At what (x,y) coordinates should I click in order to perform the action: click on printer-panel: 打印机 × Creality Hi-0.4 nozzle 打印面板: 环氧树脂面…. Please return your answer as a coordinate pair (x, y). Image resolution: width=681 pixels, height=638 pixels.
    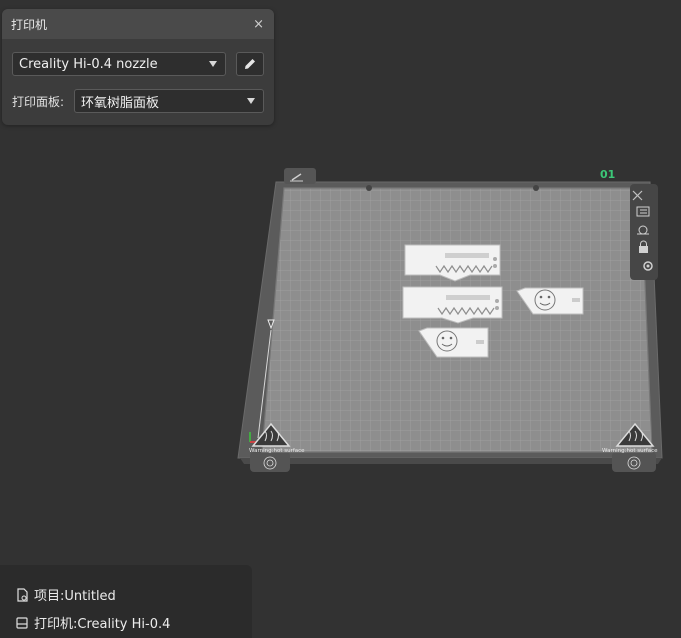
    Looking at the image, I should click on (138, 67).